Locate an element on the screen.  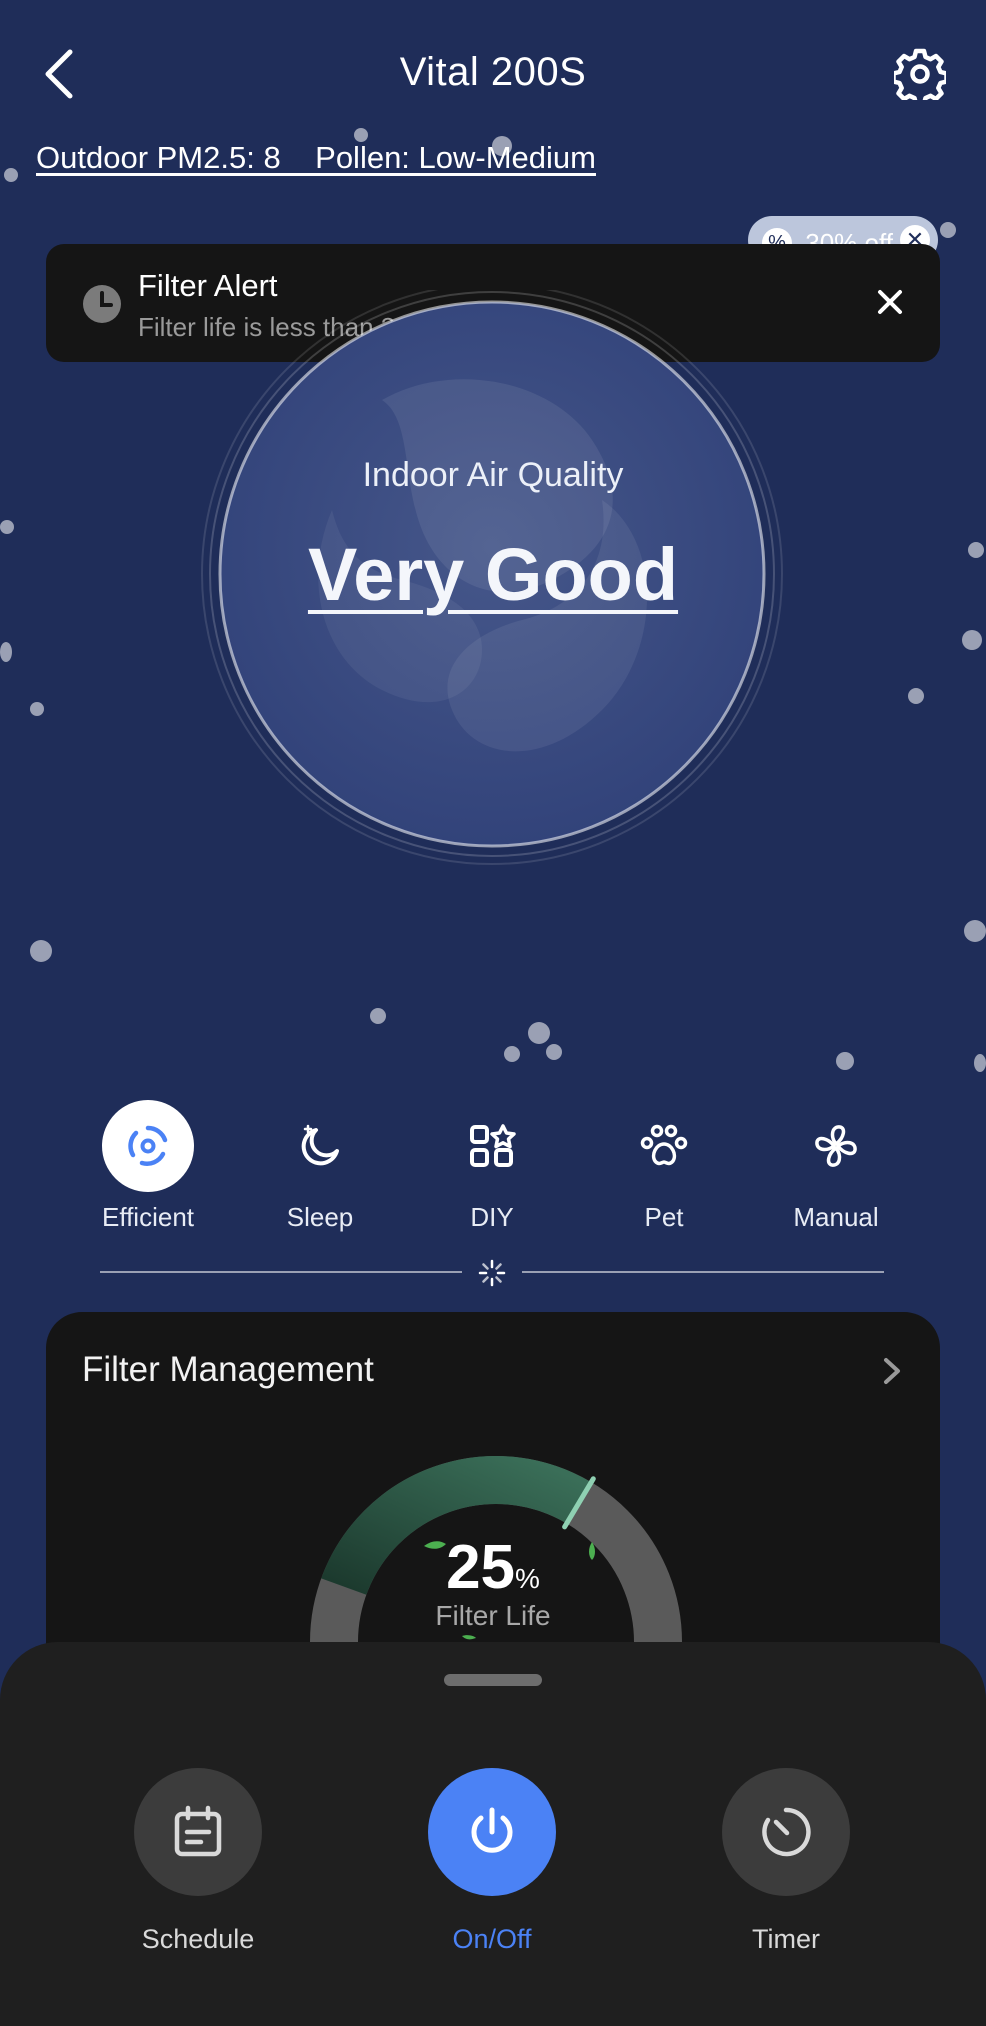
mode-manual: Manual is located at coordinates (836, 1168).